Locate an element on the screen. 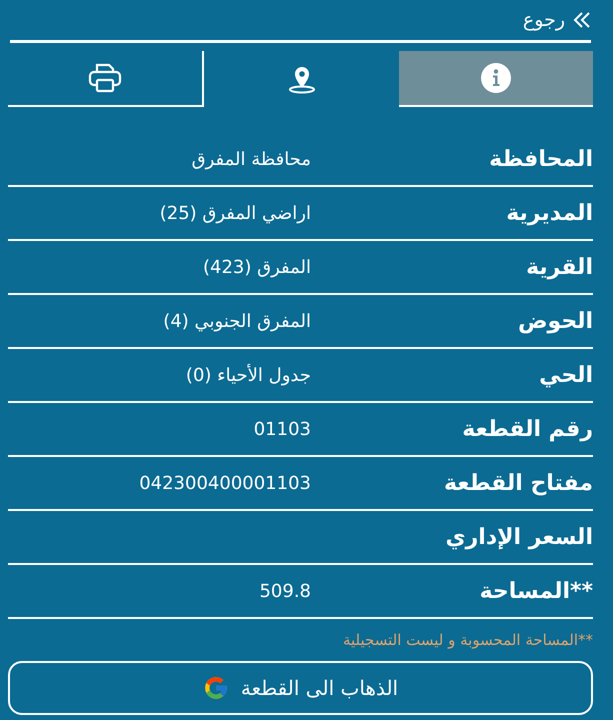  field-value: 01103 is located at coordinates (282, 429).